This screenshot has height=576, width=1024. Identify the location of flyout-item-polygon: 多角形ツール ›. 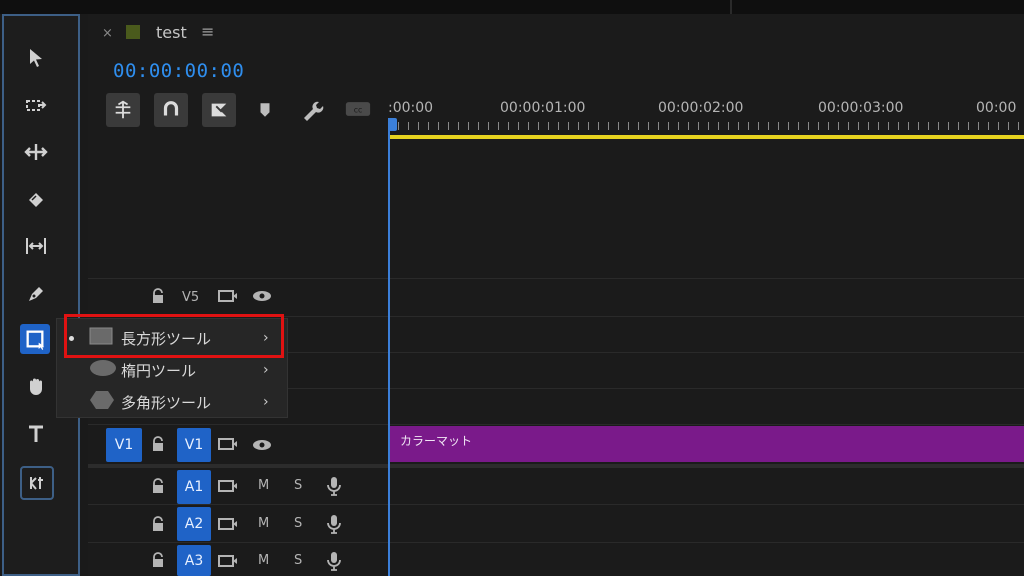
(172, 402).